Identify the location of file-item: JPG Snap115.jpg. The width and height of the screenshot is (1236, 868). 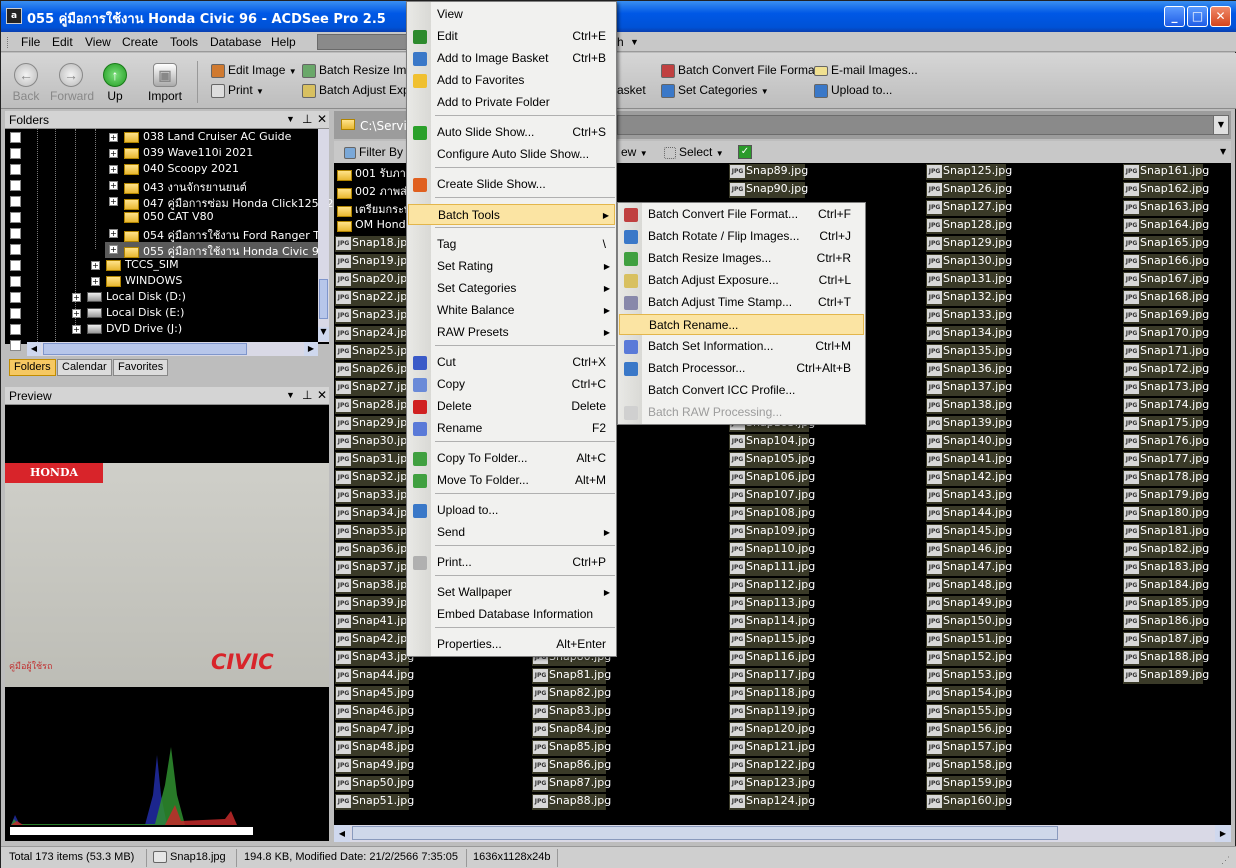
(772, 640).